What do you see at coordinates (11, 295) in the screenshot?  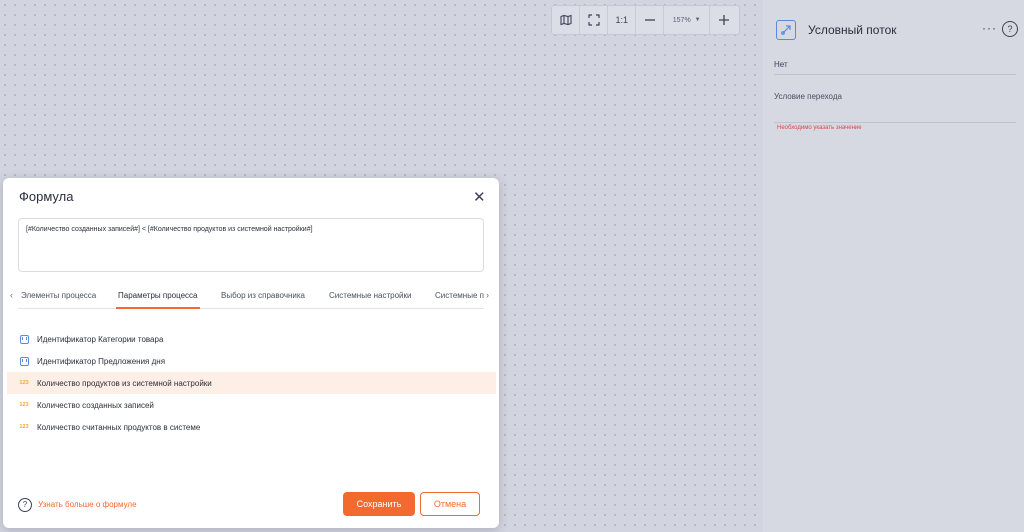 I see `chevron-left-icon: ‹` at bounding box center [11, 295].